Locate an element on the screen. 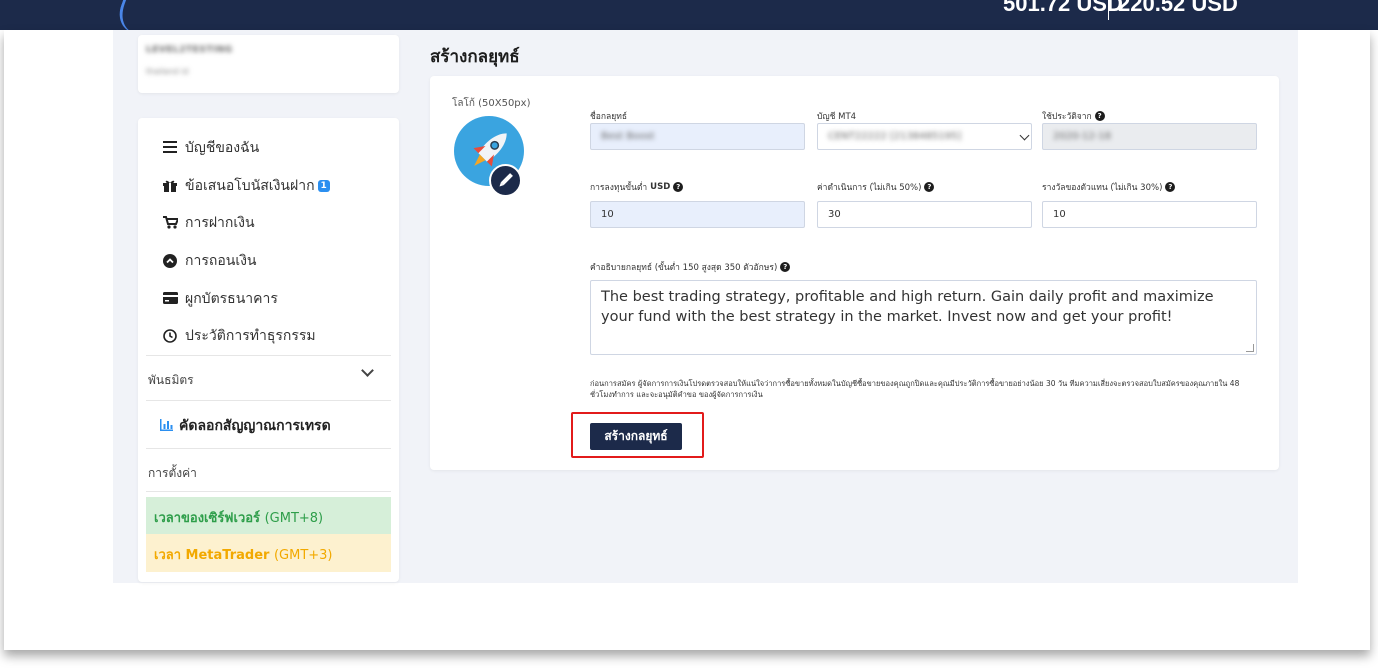  chevron-circle-icon is located at coordinates (170, 261).